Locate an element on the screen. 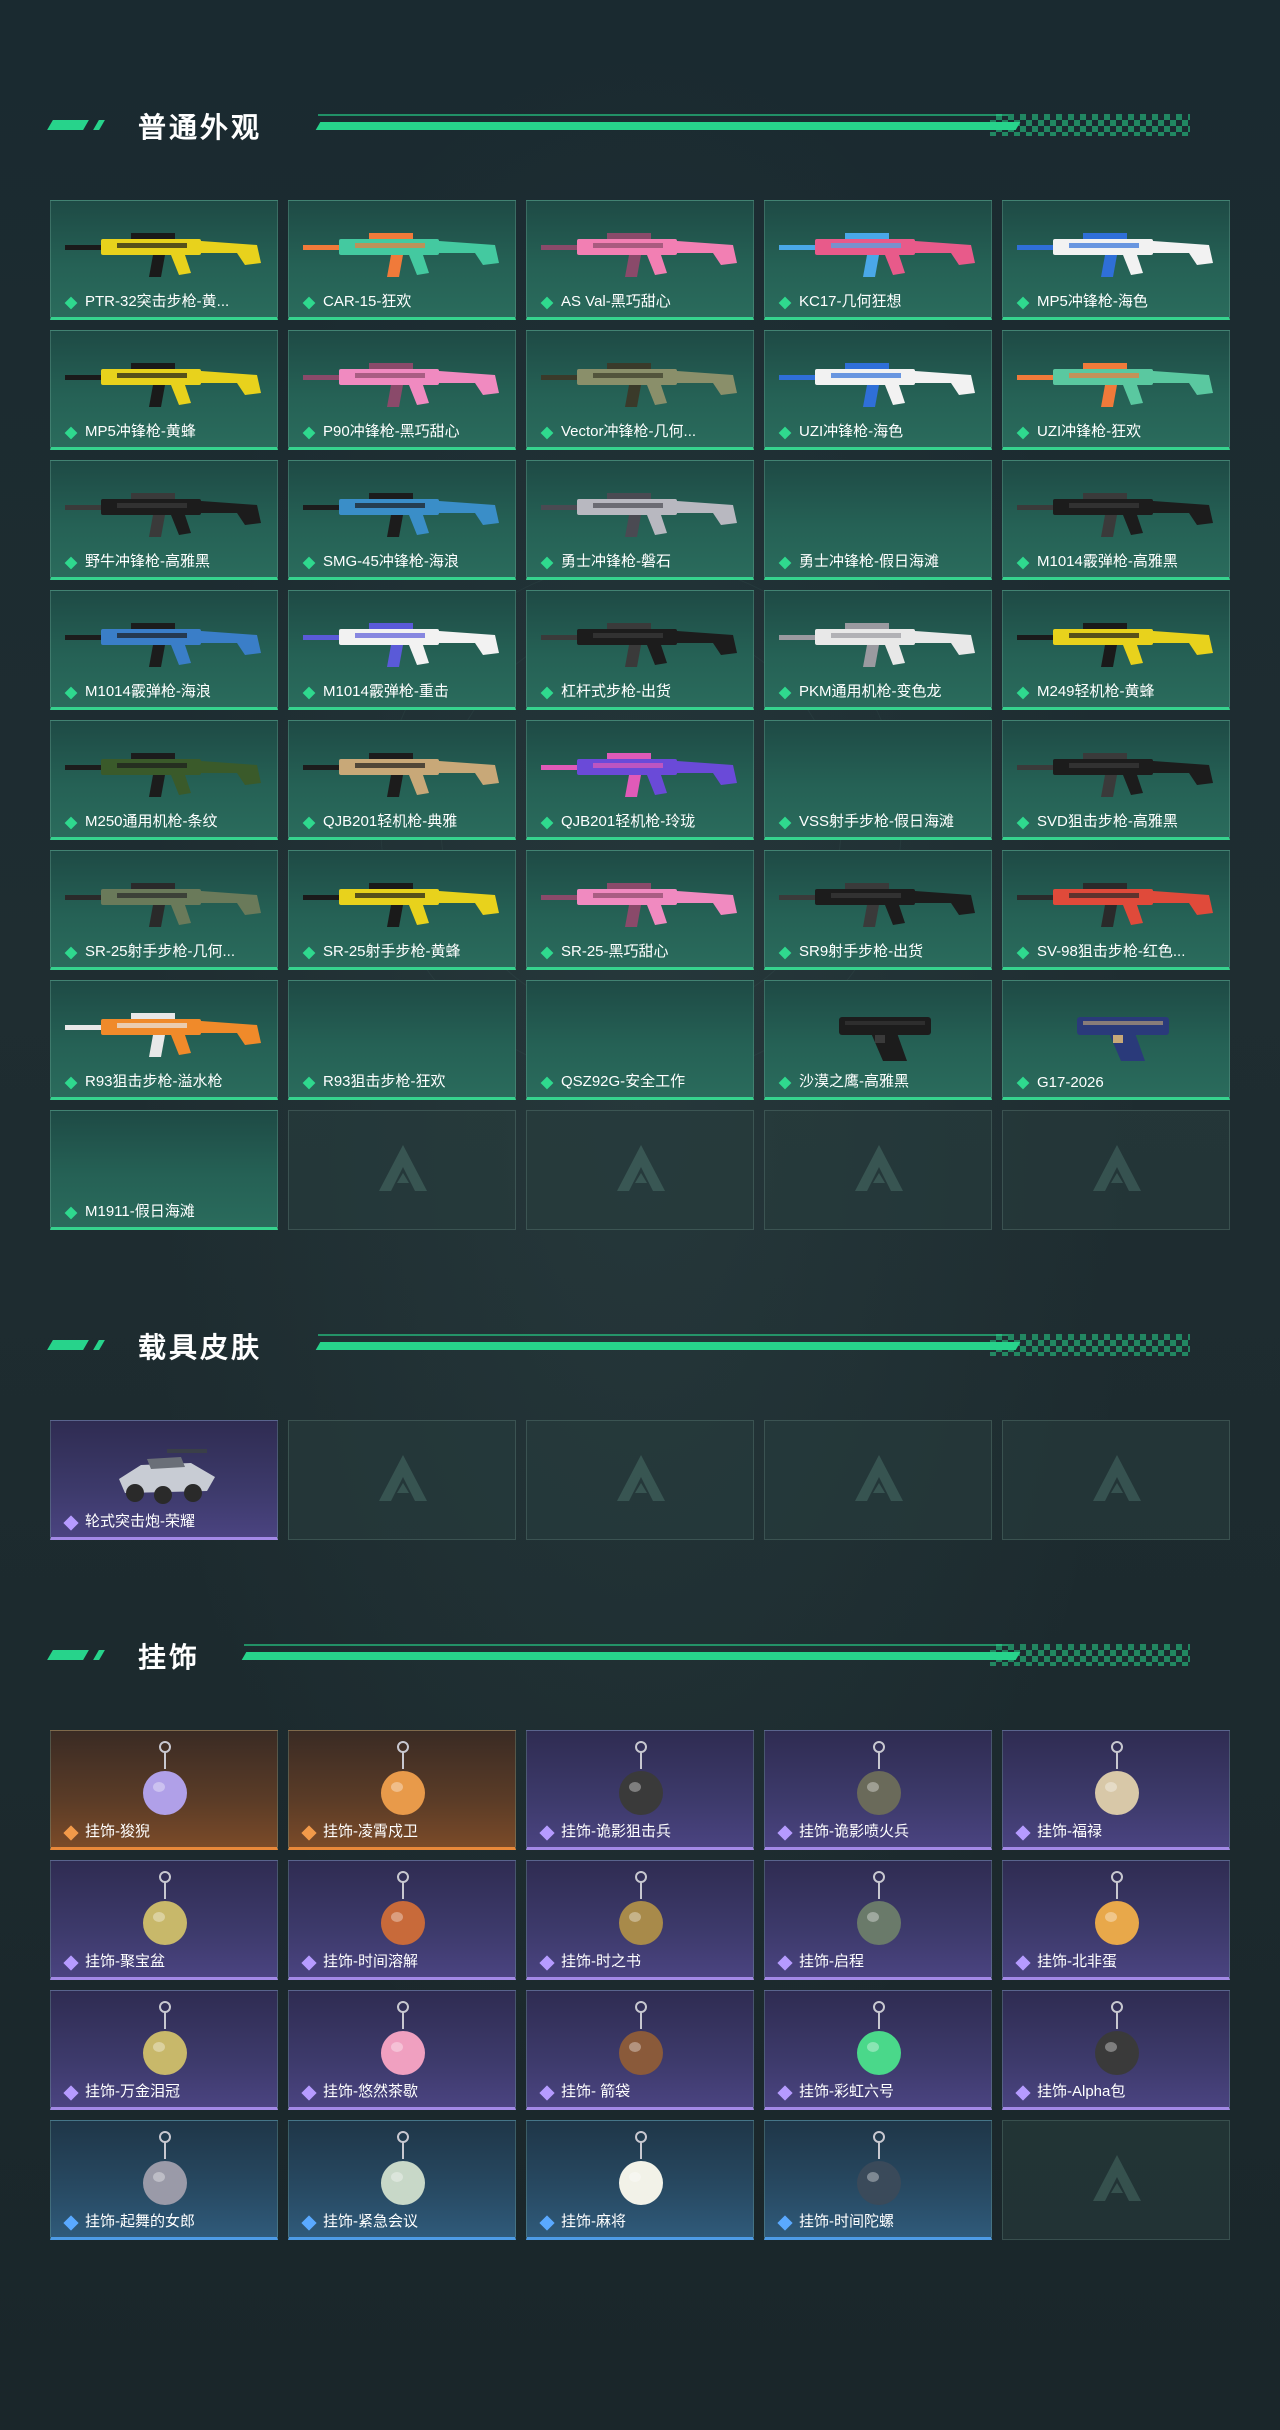 The height and width of the screenshot is (2430, 1280). weapon-card: G17-2026 is located at coordinates (1116, 1040).